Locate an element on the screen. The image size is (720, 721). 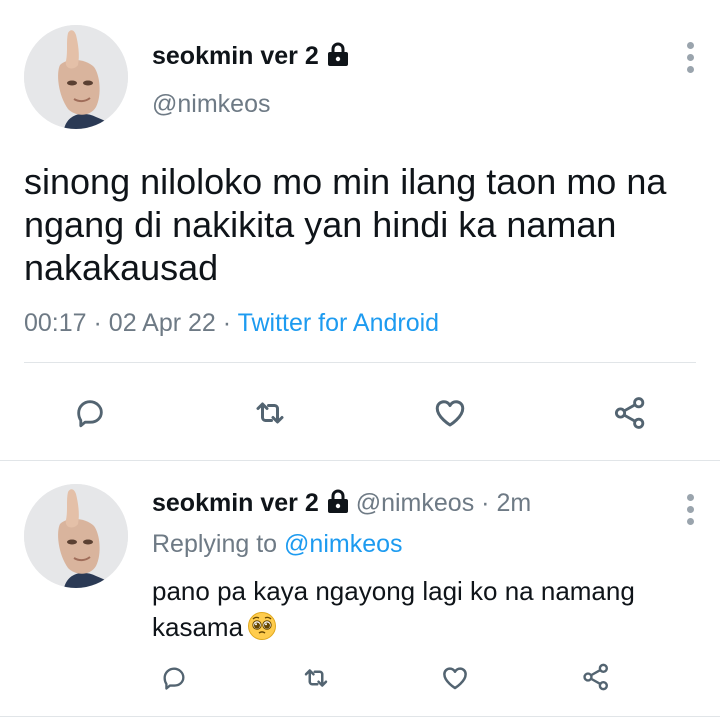
tweet-source: Twitter for Android is located at coordinates (338, 323).